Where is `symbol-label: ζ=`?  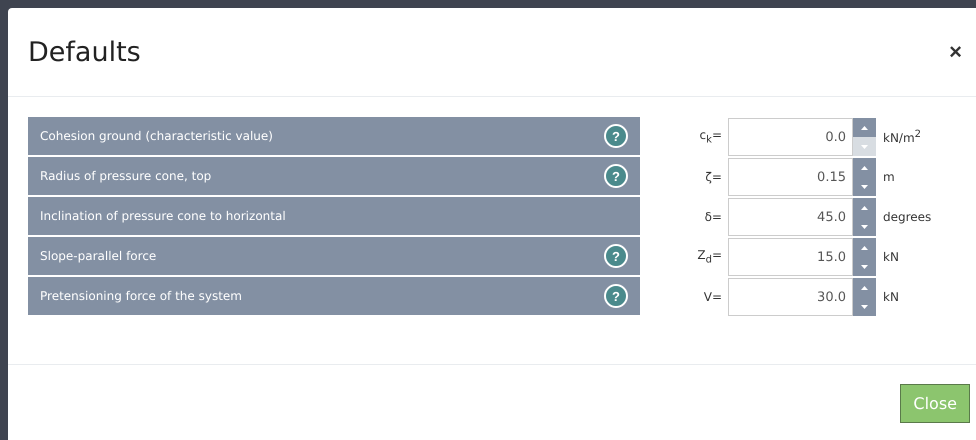
symbol-label: ζ= is located at coordinates (713, 177).